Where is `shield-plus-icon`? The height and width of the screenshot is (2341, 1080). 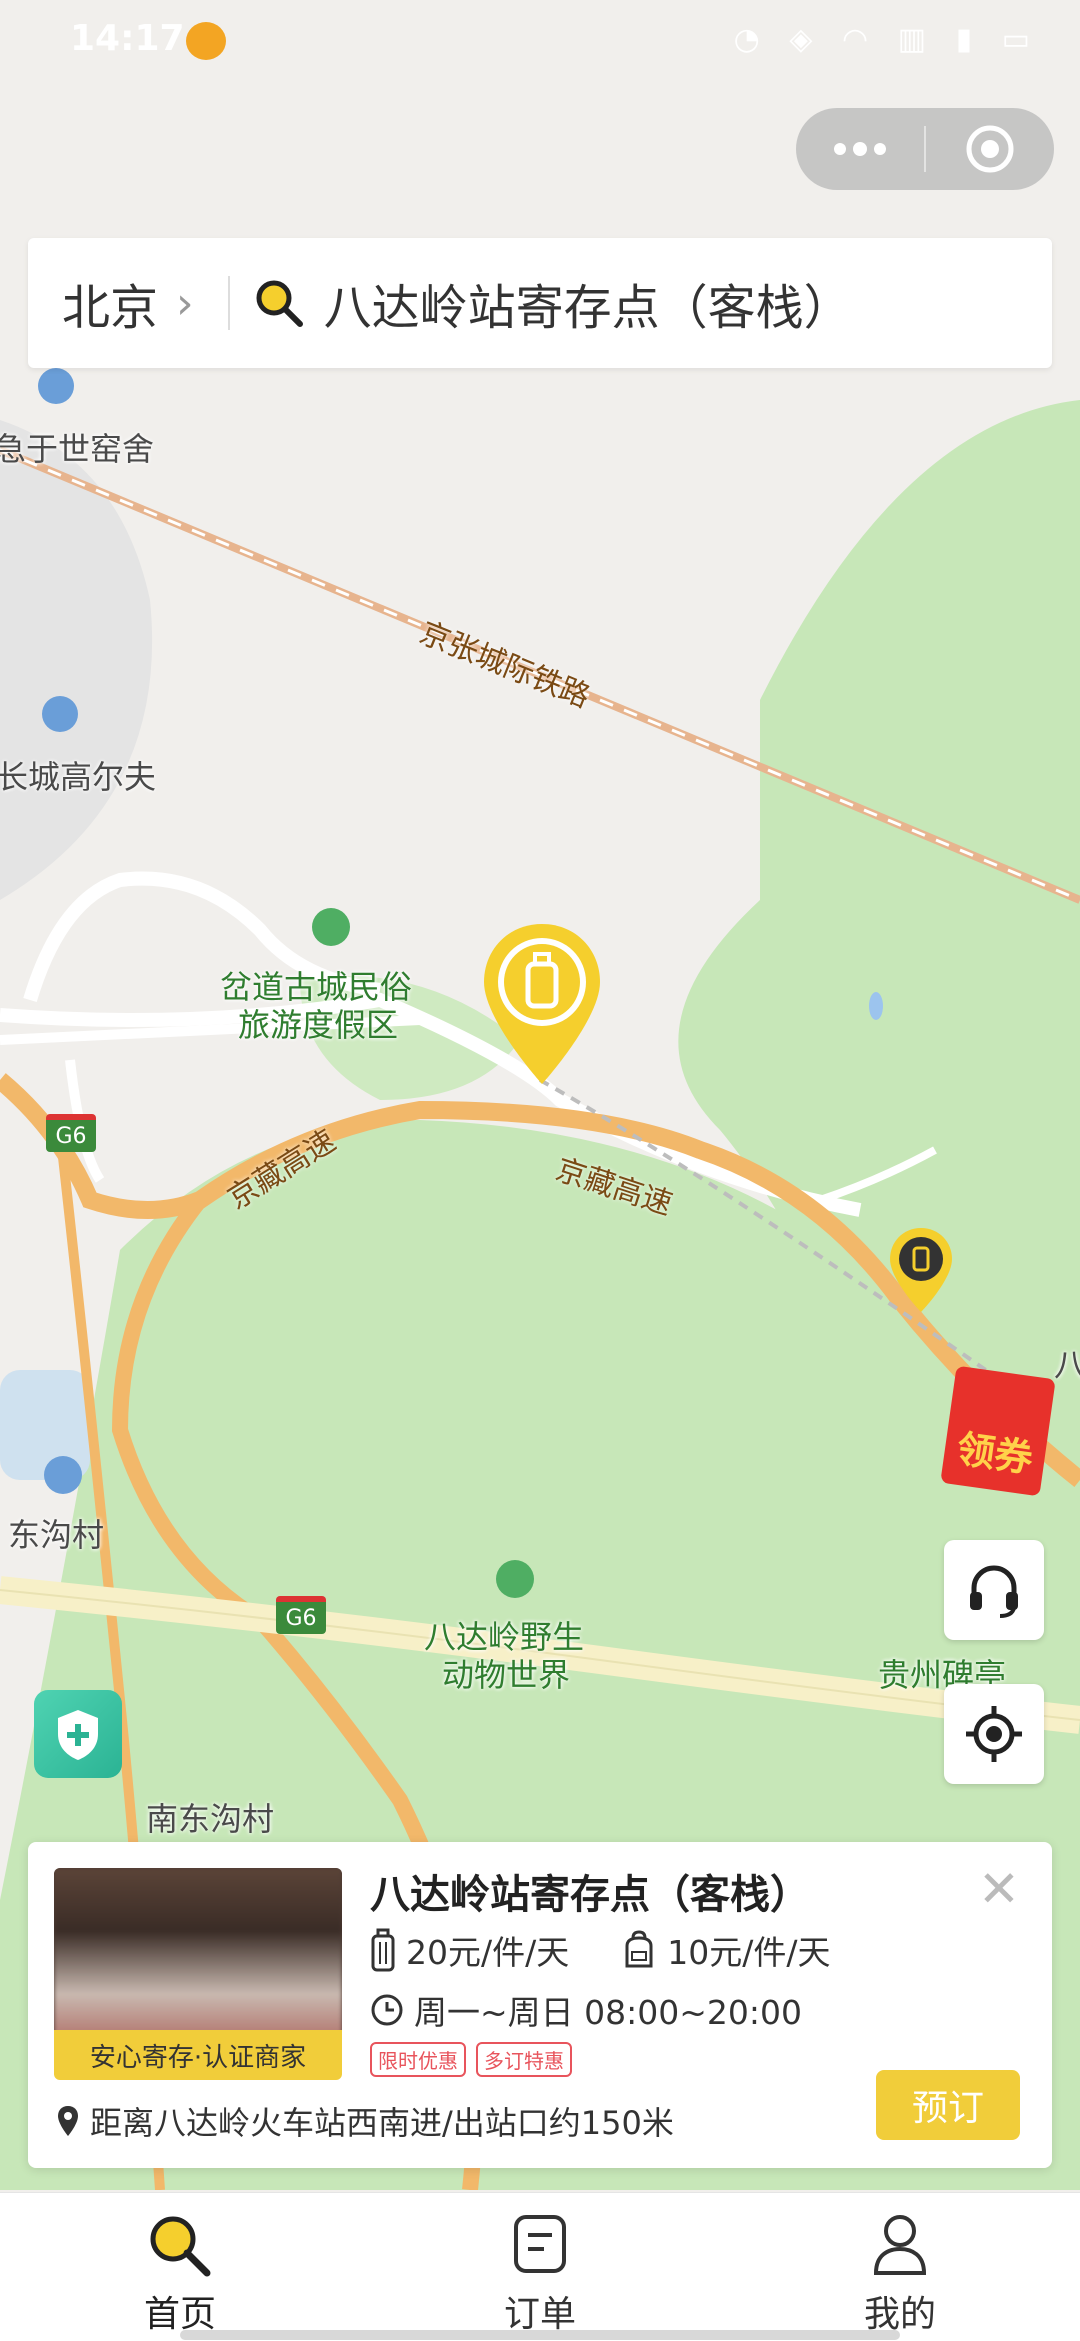
shield-plus-icon is located at coordinates (78, 1735).